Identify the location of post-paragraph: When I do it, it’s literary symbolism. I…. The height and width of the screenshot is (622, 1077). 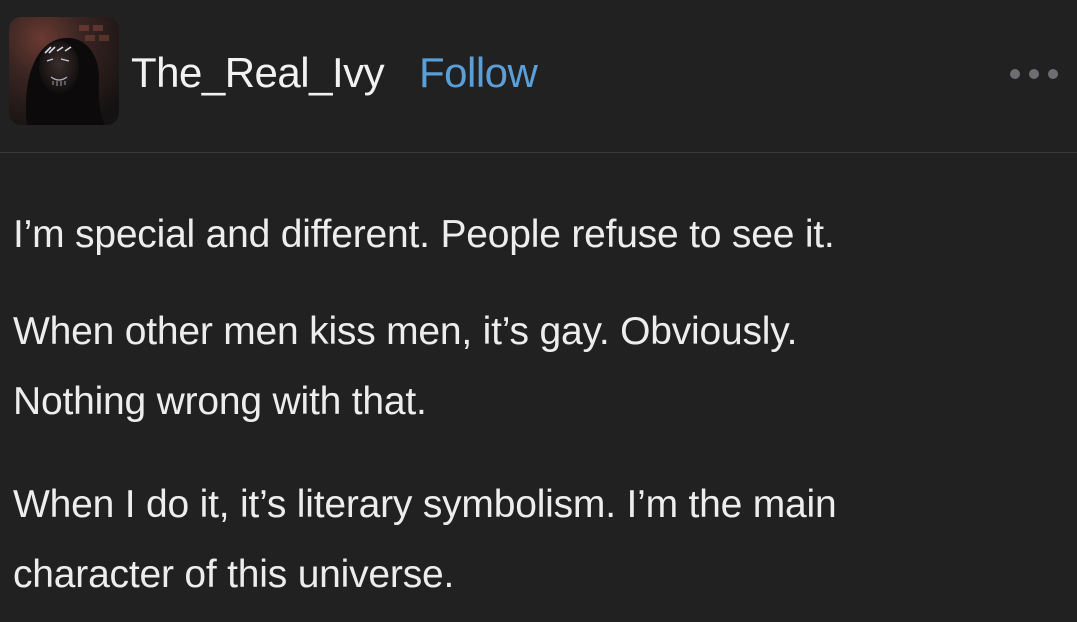
(425, 539).